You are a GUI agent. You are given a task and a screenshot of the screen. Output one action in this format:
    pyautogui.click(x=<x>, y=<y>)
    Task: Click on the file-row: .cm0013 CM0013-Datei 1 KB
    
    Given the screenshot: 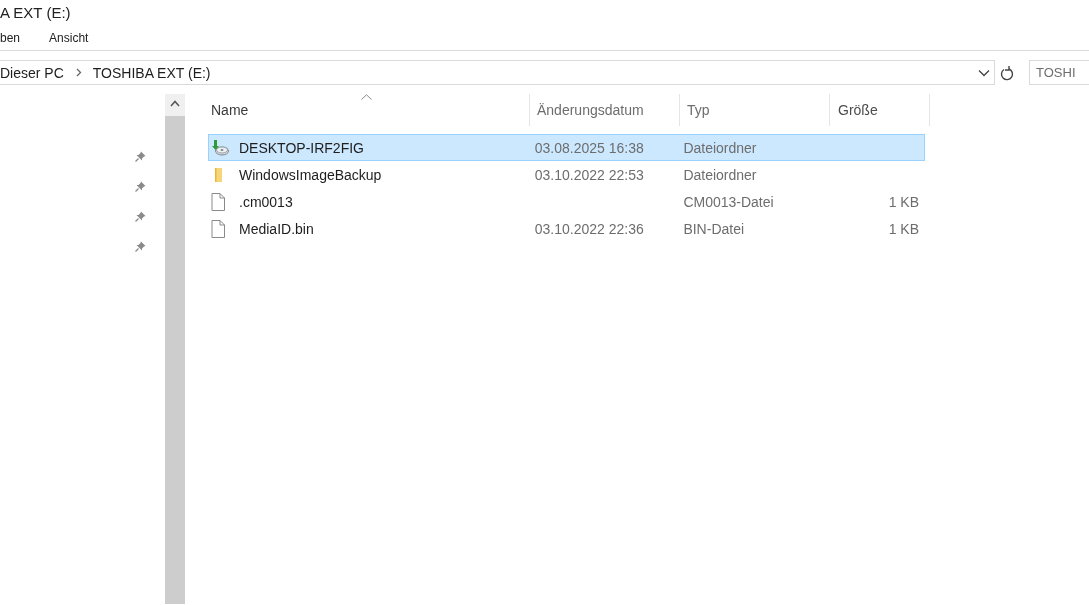 What is the action you would take?
    pyautogui.click(x=566, y=201)
    